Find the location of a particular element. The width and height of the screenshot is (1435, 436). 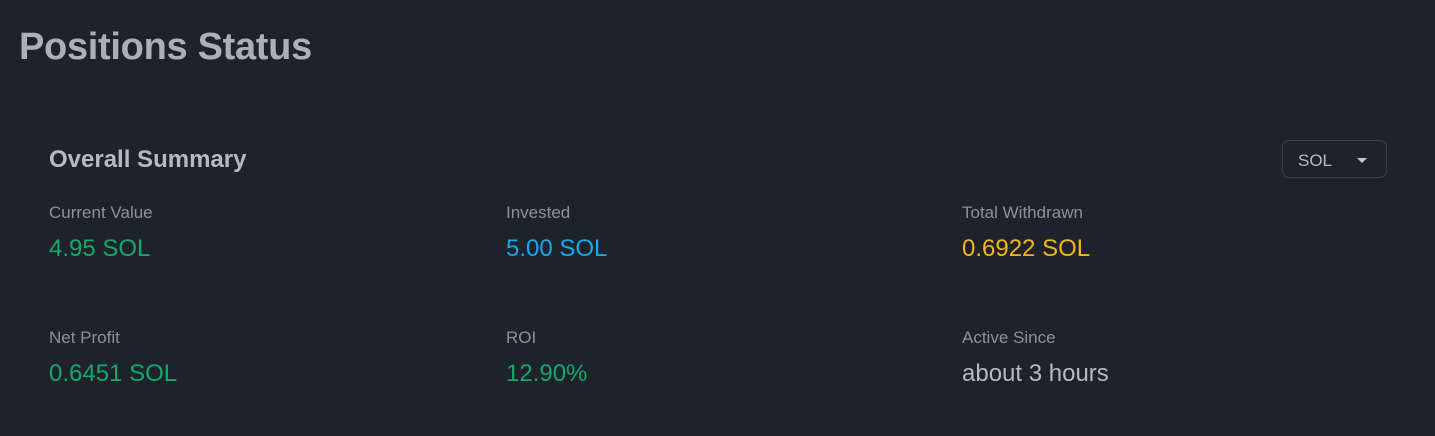

stat-active-since: Active Since about 3 hours is located at coordinates (1172, 358).